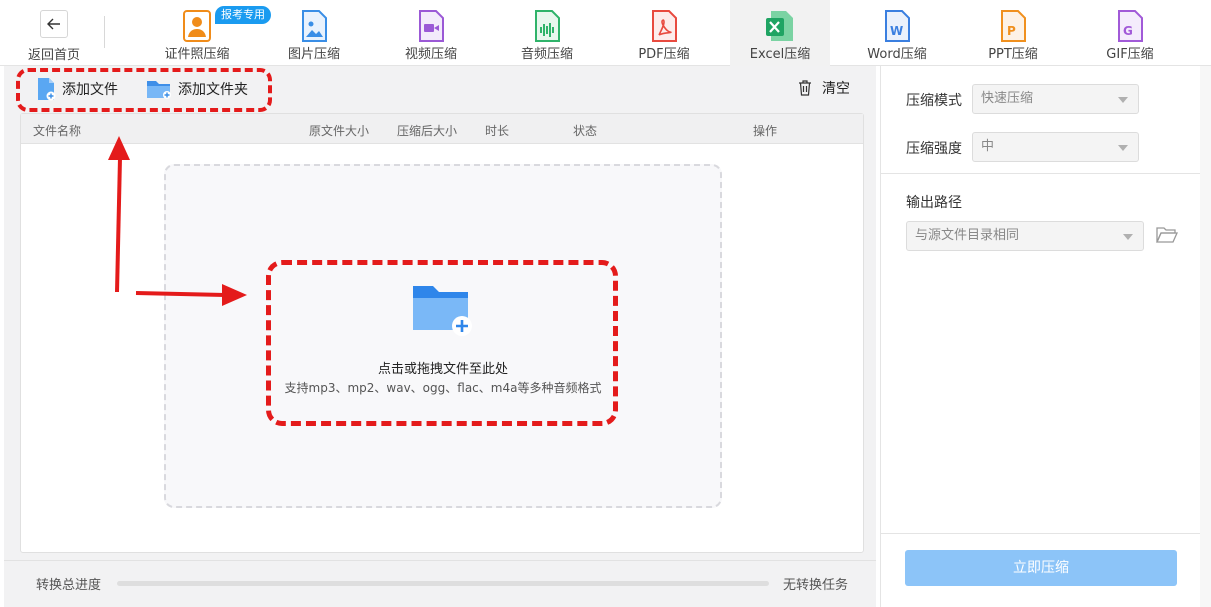  I want to click on progress-status: 无转换任务, so click(815, 585).